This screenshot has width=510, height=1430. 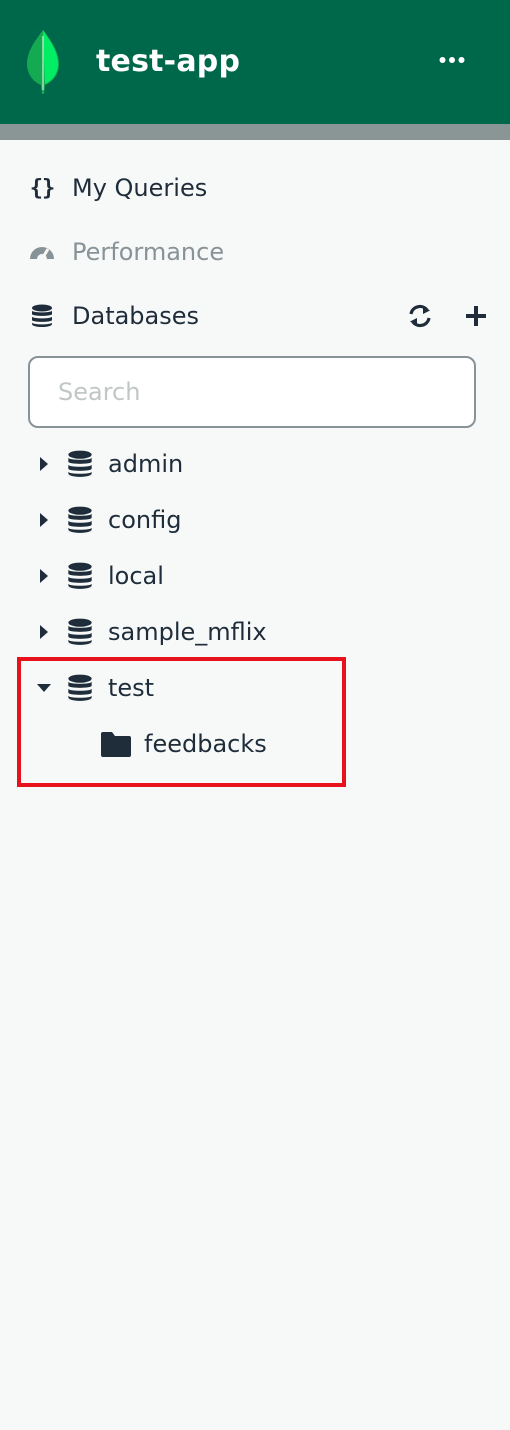 I want to click on refresh-databases-button, so click(x=420, y=316).